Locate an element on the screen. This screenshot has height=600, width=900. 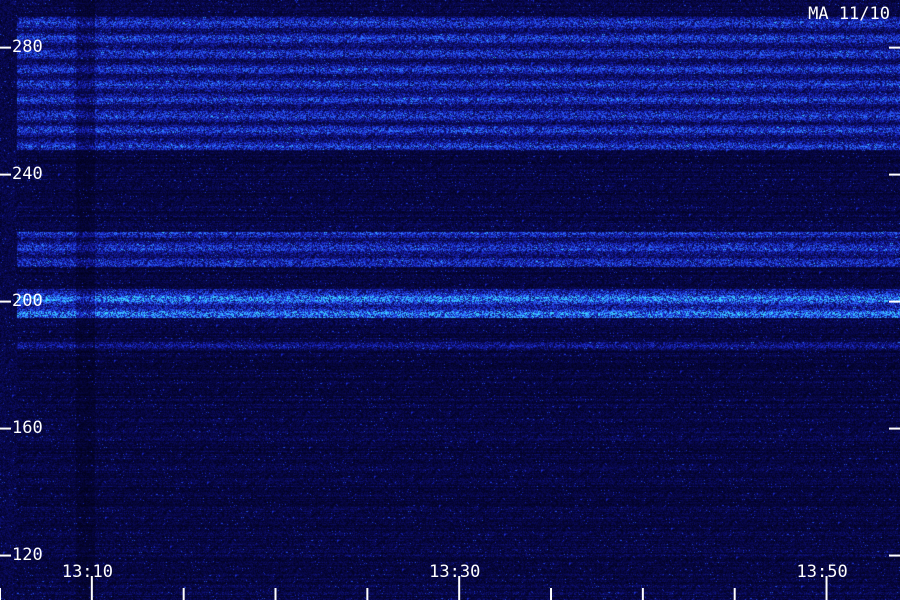
station-date-label: MA 11/10 is located at coordinates (849, 14).